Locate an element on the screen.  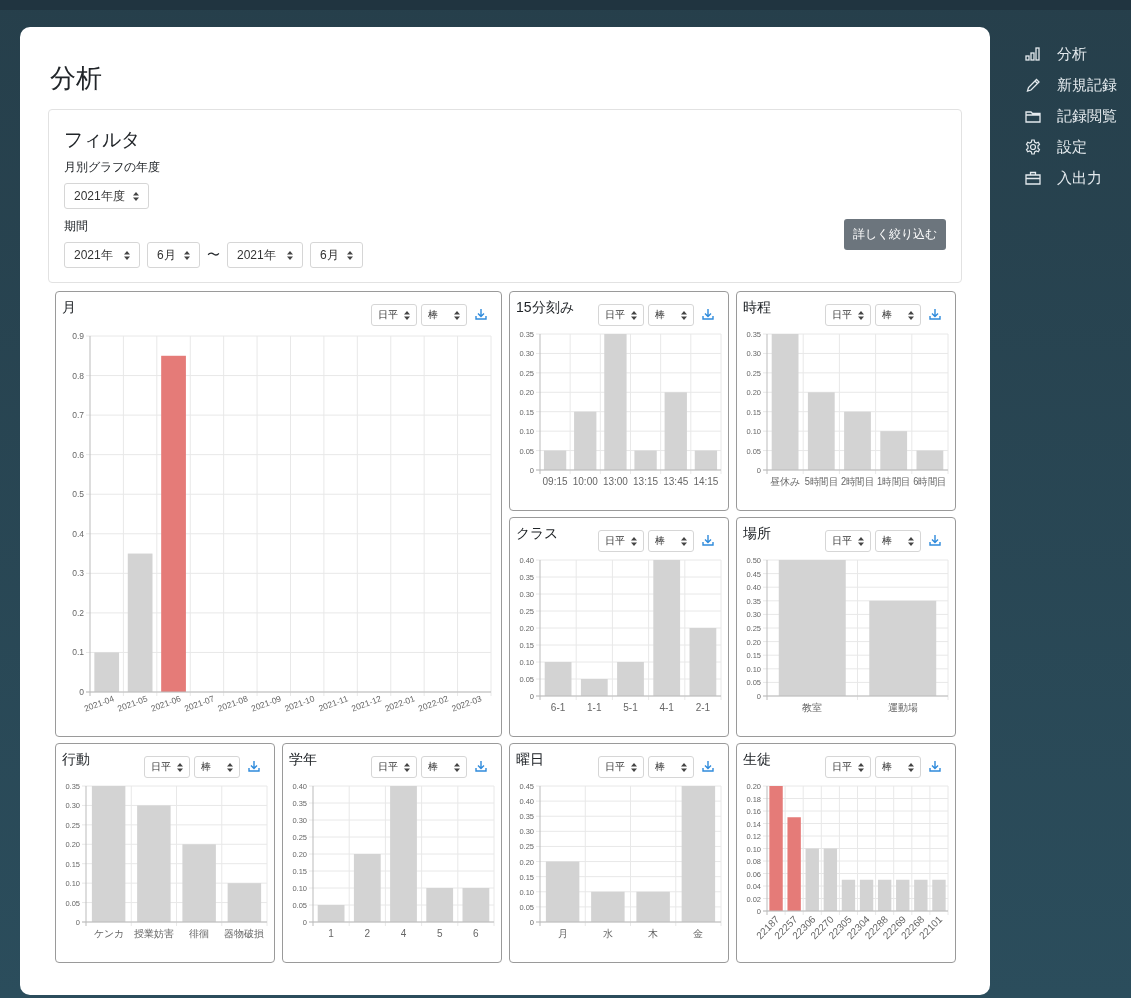
x-tick-label: 1-1 is located at coordinates (594, 707).